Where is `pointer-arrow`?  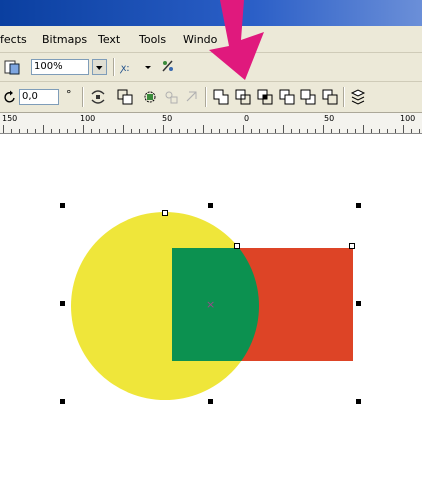 pointer-arrow is located at coordinates (236, 40).